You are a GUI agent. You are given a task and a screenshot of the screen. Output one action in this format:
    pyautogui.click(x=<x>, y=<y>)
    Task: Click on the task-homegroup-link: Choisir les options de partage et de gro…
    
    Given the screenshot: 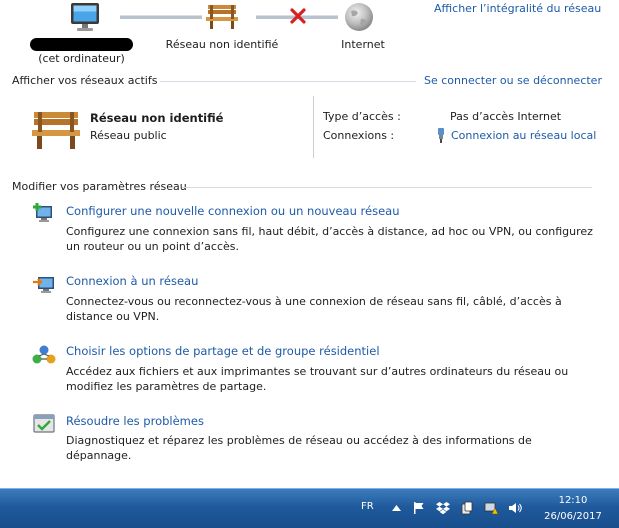 What is the action you would take?
    pyautogui.click(x=223, y=351)
    